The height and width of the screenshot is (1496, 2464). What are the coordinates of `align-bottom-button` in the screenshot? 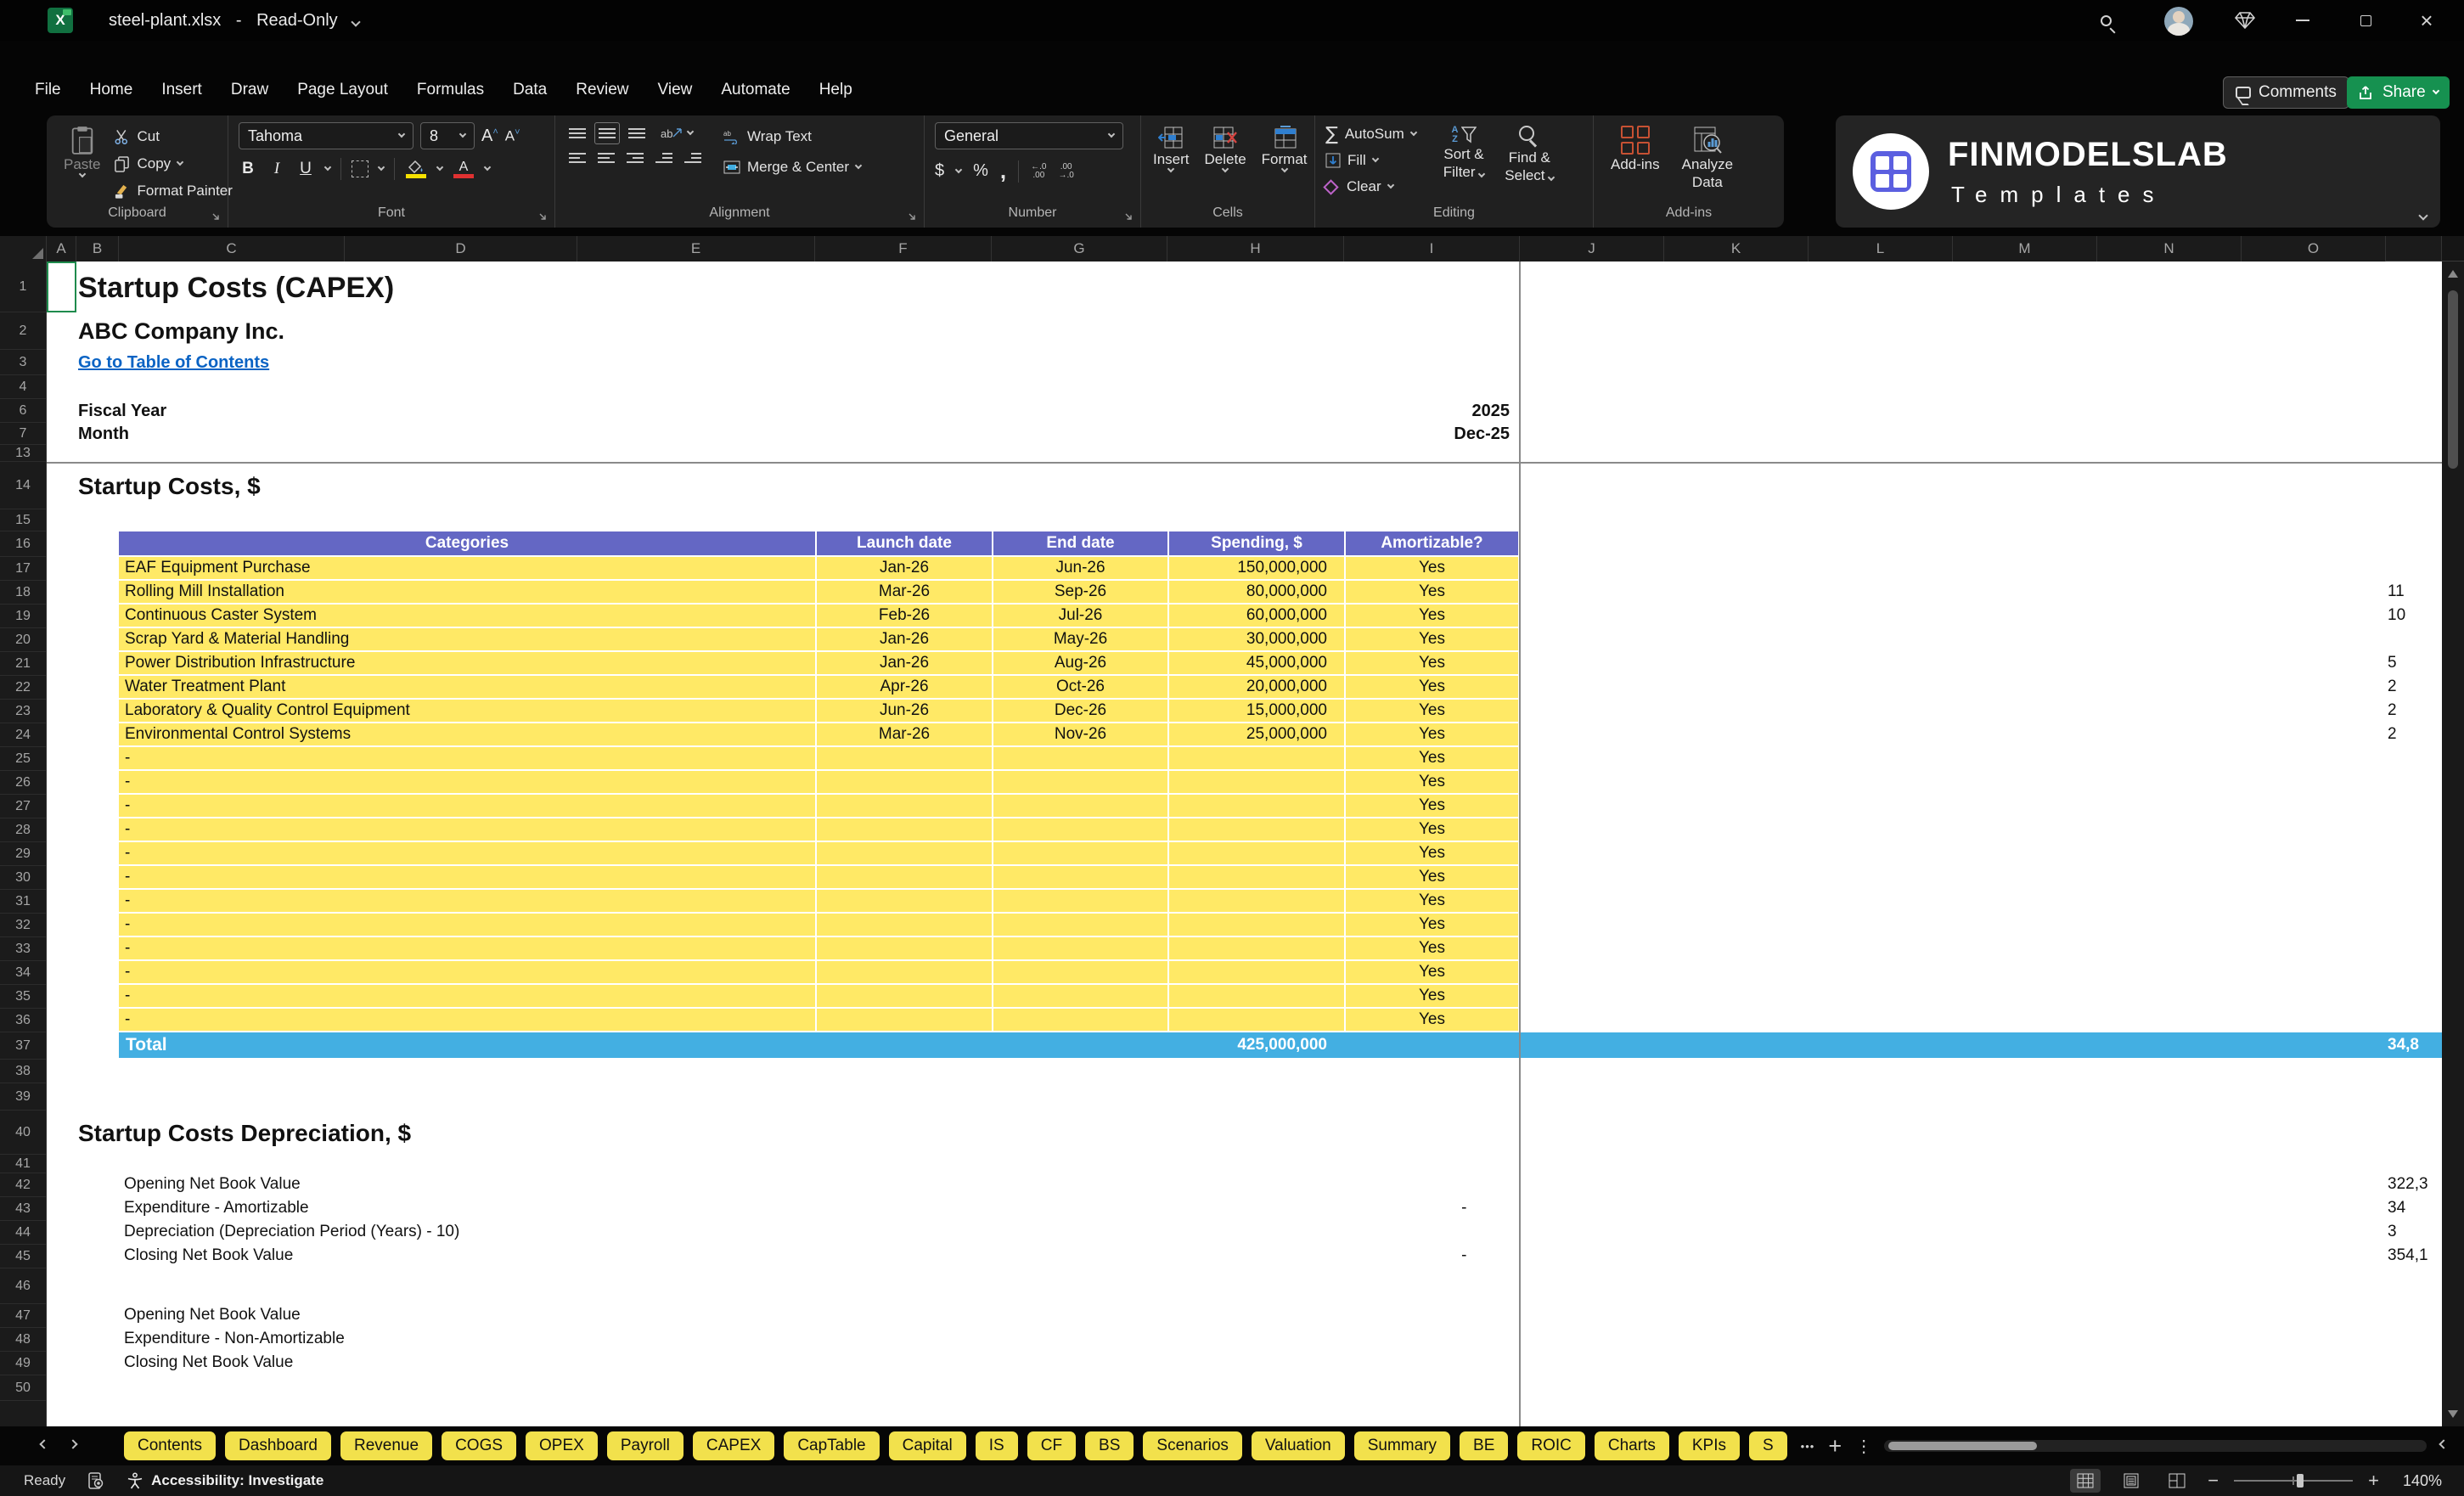 It's located at (637, 133).